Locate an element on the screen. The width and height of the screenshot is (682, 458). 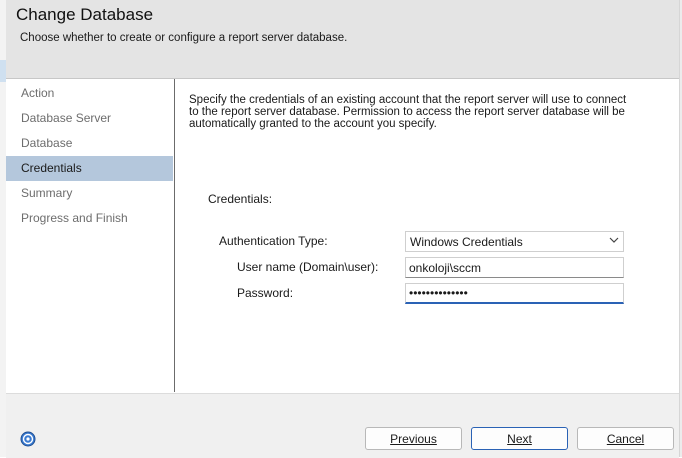
auth-type-value: Windows Credentials is located at coordinates (466, 242).